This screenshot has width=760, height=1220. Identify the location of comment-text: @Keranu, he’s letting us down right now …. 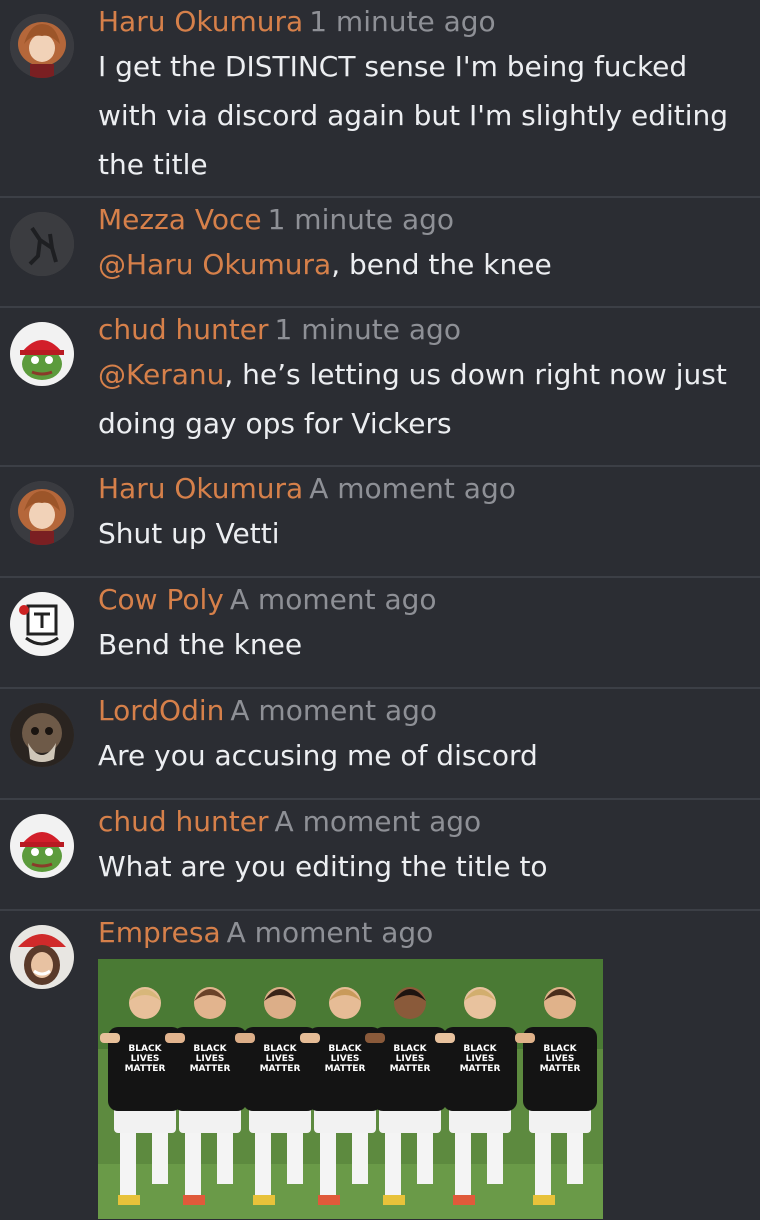
(425, 399).